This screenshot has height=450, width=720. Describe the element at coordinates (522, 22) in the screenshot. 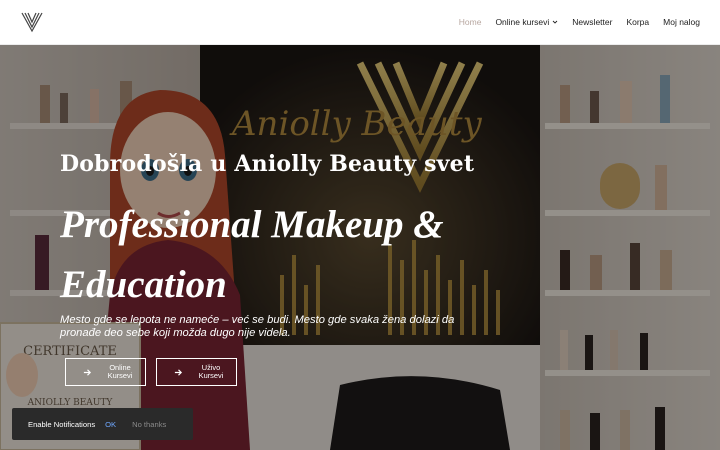

I see `nav-online-kursevi-label: Online kursevi` at that location.